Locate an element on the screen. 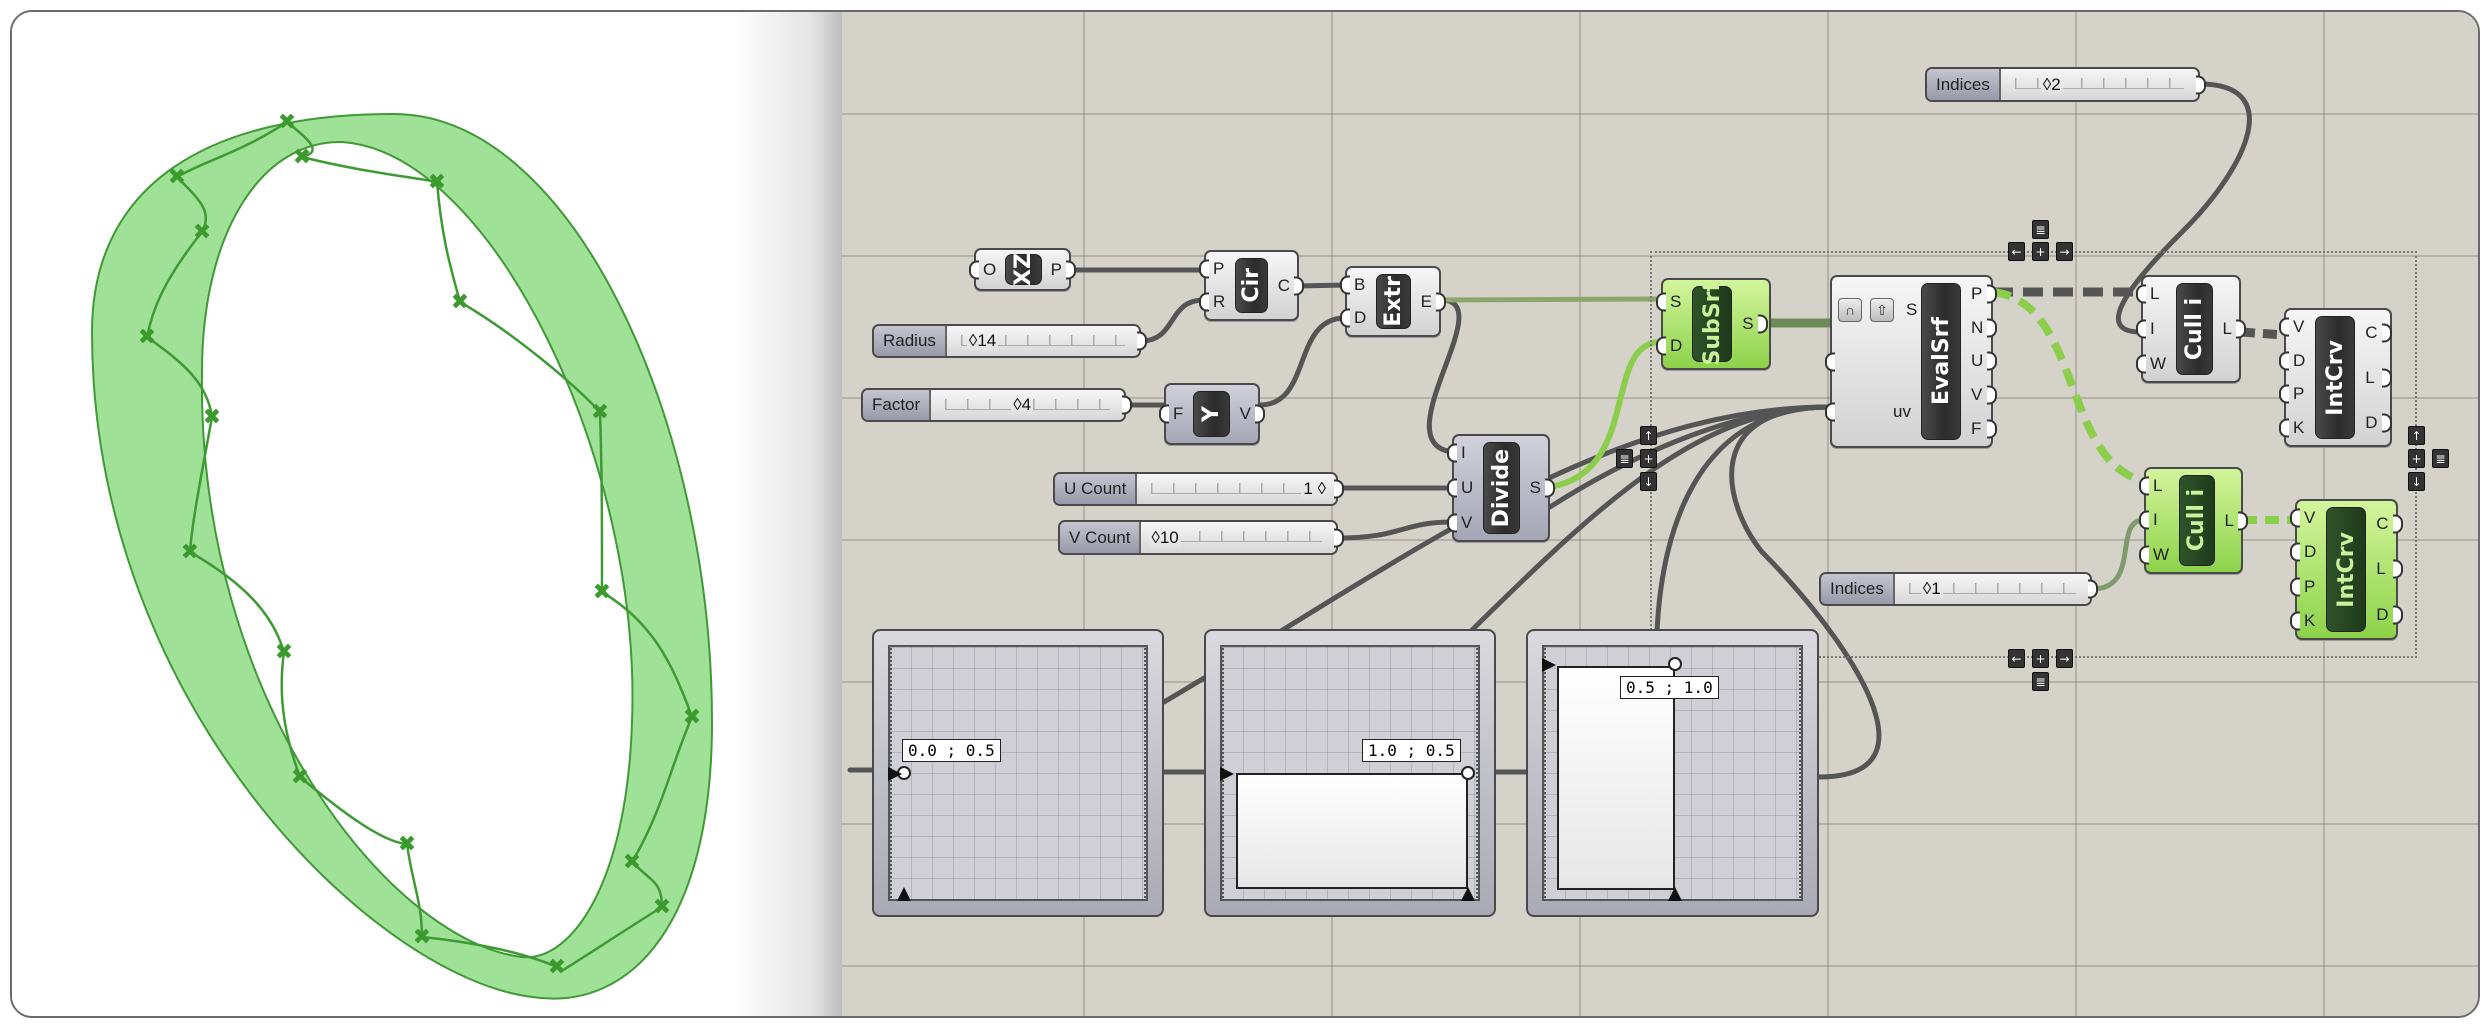 This screenshot has height=1034, width=2490. node-cull-index-bottom: LIW Cull i L is located at coordinates (2193, 520).